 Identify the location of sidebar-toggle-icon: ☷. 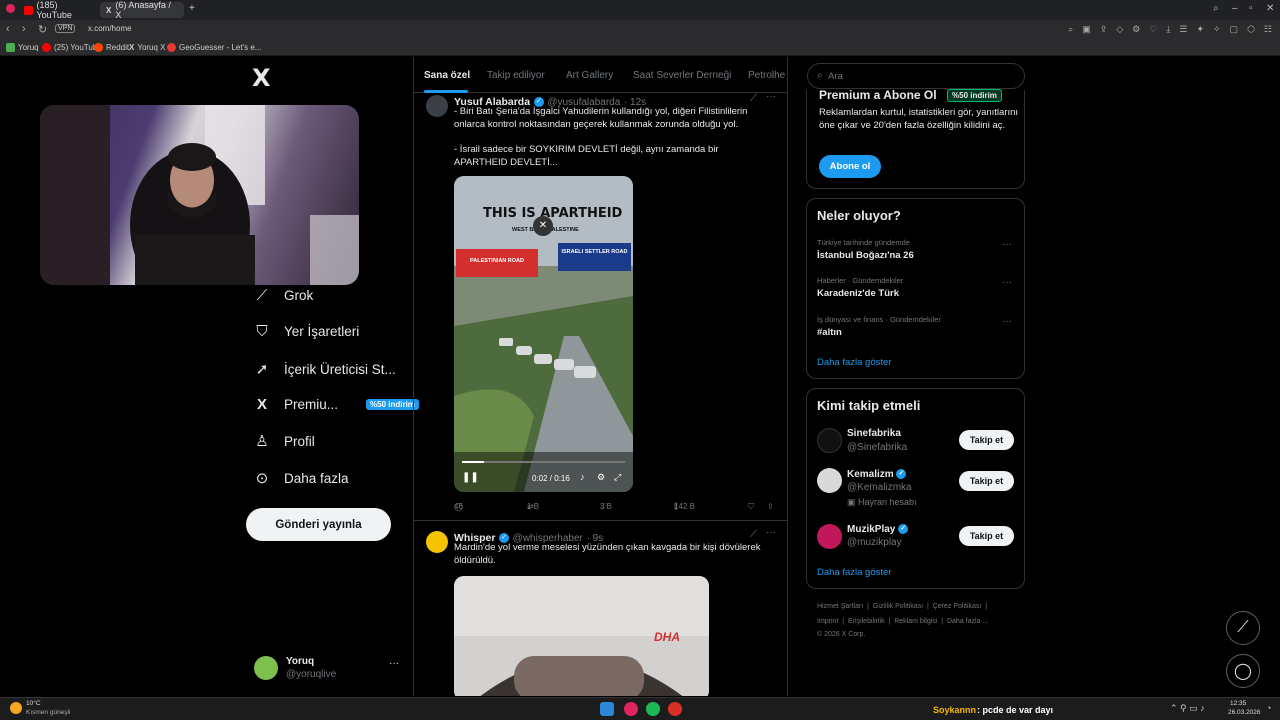
(1268, 29).